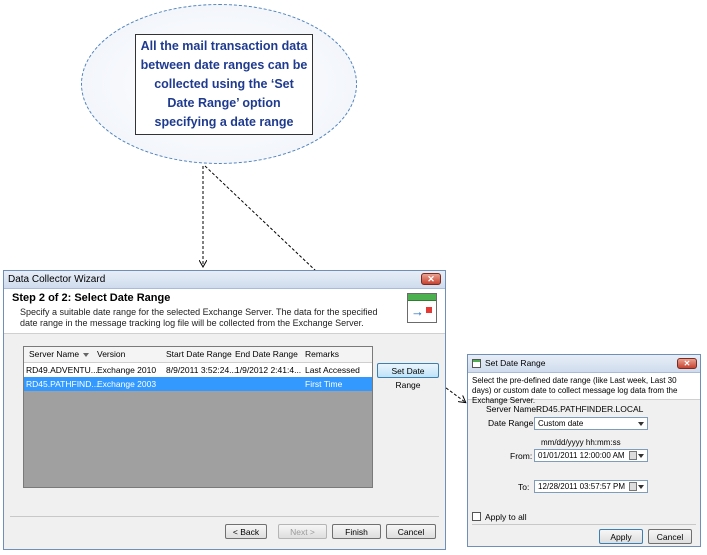 This screenshot has width=707, height=555. What do you see at coordinates (408, 376) in the screenshot?
I see `set-date-range-button: Set Date Range` at bounding box center [408, 376].